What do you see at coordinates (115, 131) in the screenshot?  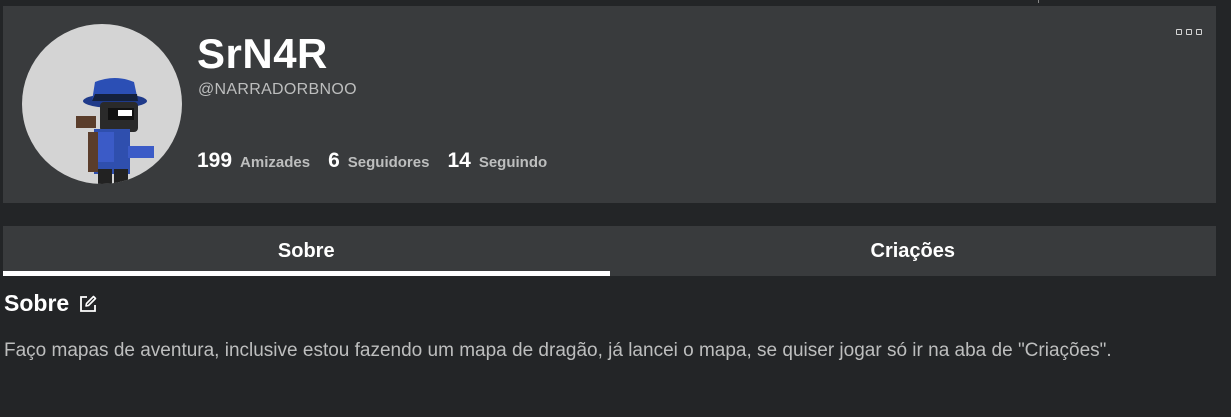 I see `avatar-image` at bounding box center [115, 131].